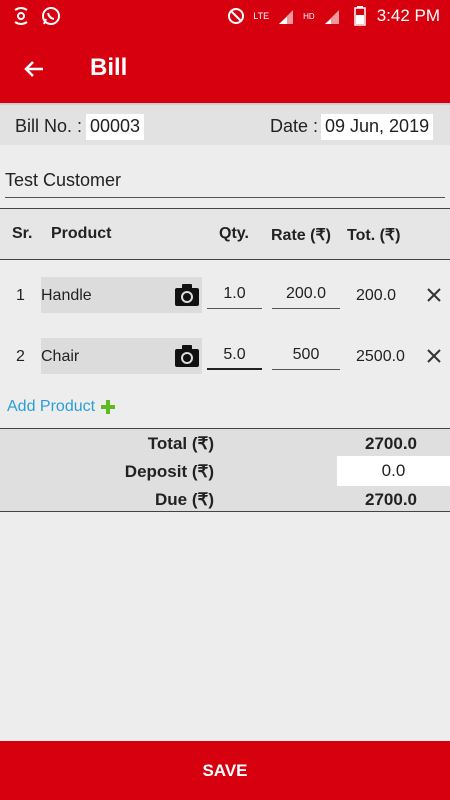  Describe the element at coordinates (225, 124) in the screenshot. I see `bill-info-bar: Bill No. : 00003 Date : 09 Jun, 2019` at that location.